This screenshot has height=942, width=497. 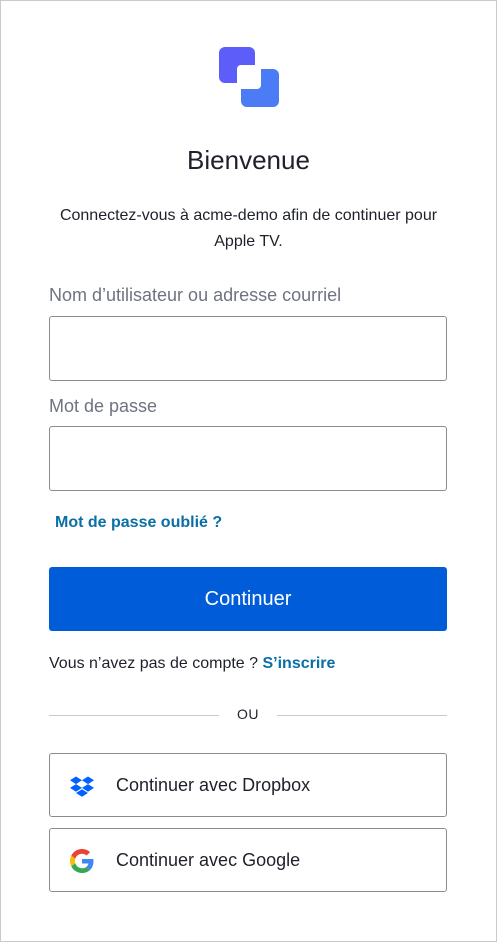 I want to click on dropbox-icon, so click(x=82, y=786).